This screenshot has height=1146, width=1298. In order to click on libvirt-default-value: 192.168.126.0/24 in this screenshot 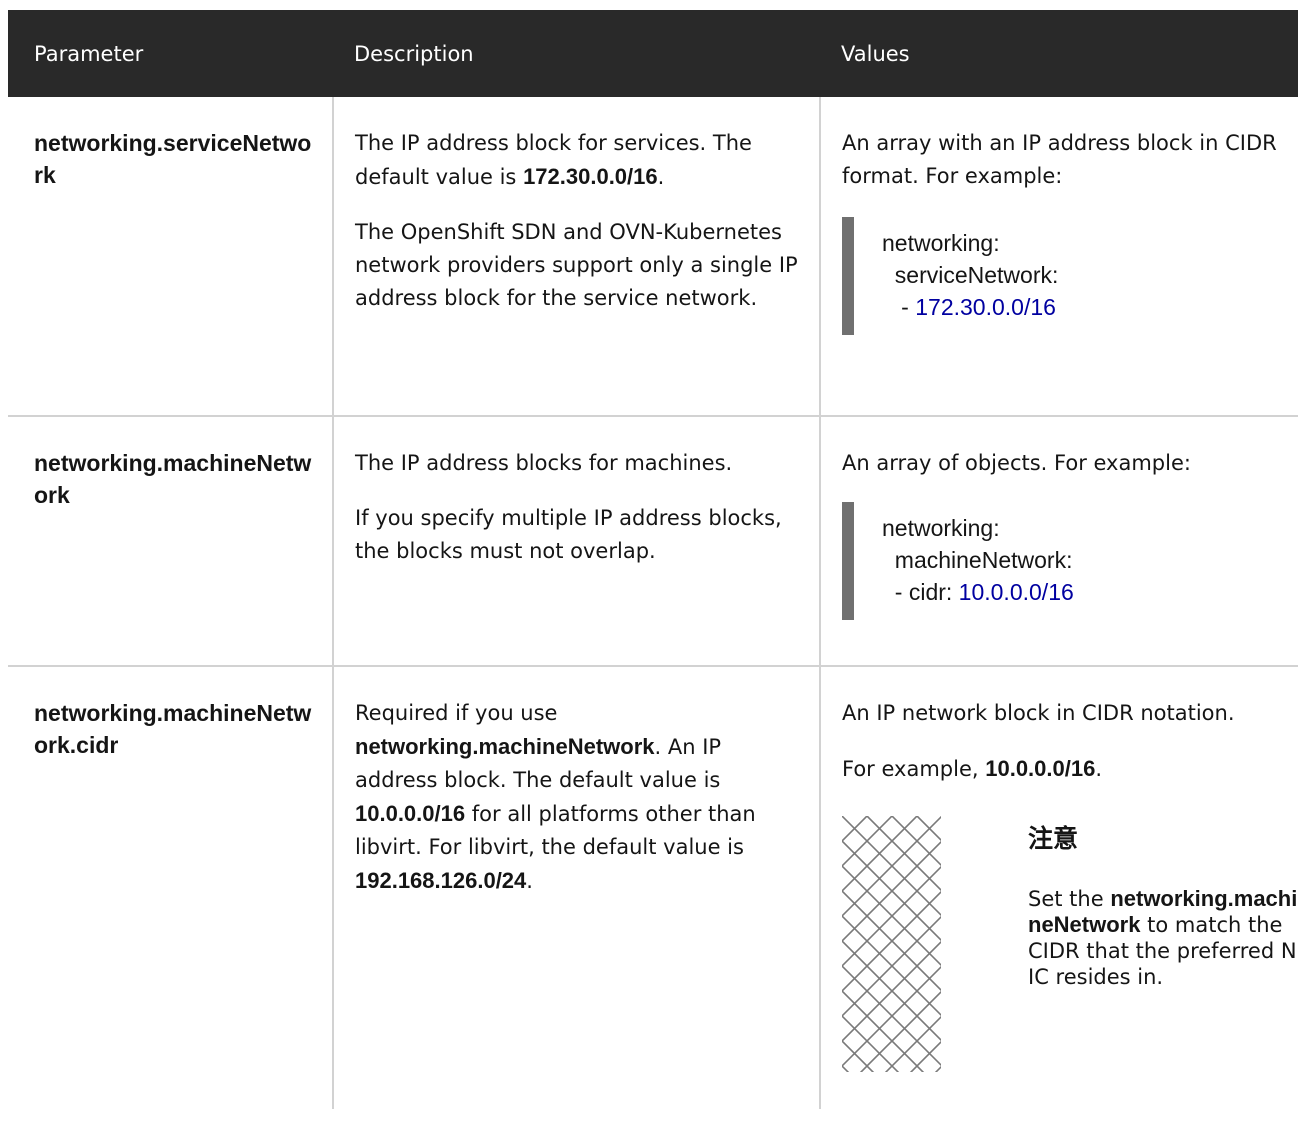, I will do `click(441, 880)`.